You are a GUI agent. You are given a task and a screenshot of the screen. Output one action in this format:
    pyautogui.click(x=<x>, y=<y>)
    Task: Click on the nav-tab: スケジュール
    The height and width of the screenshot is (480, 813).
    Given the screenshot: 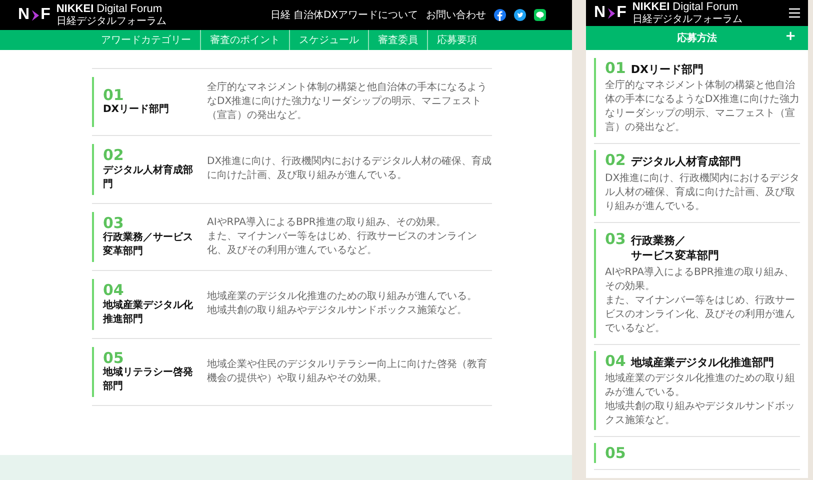 What is the action you would take?
    pyautogui.click(x=329, y=40)
    